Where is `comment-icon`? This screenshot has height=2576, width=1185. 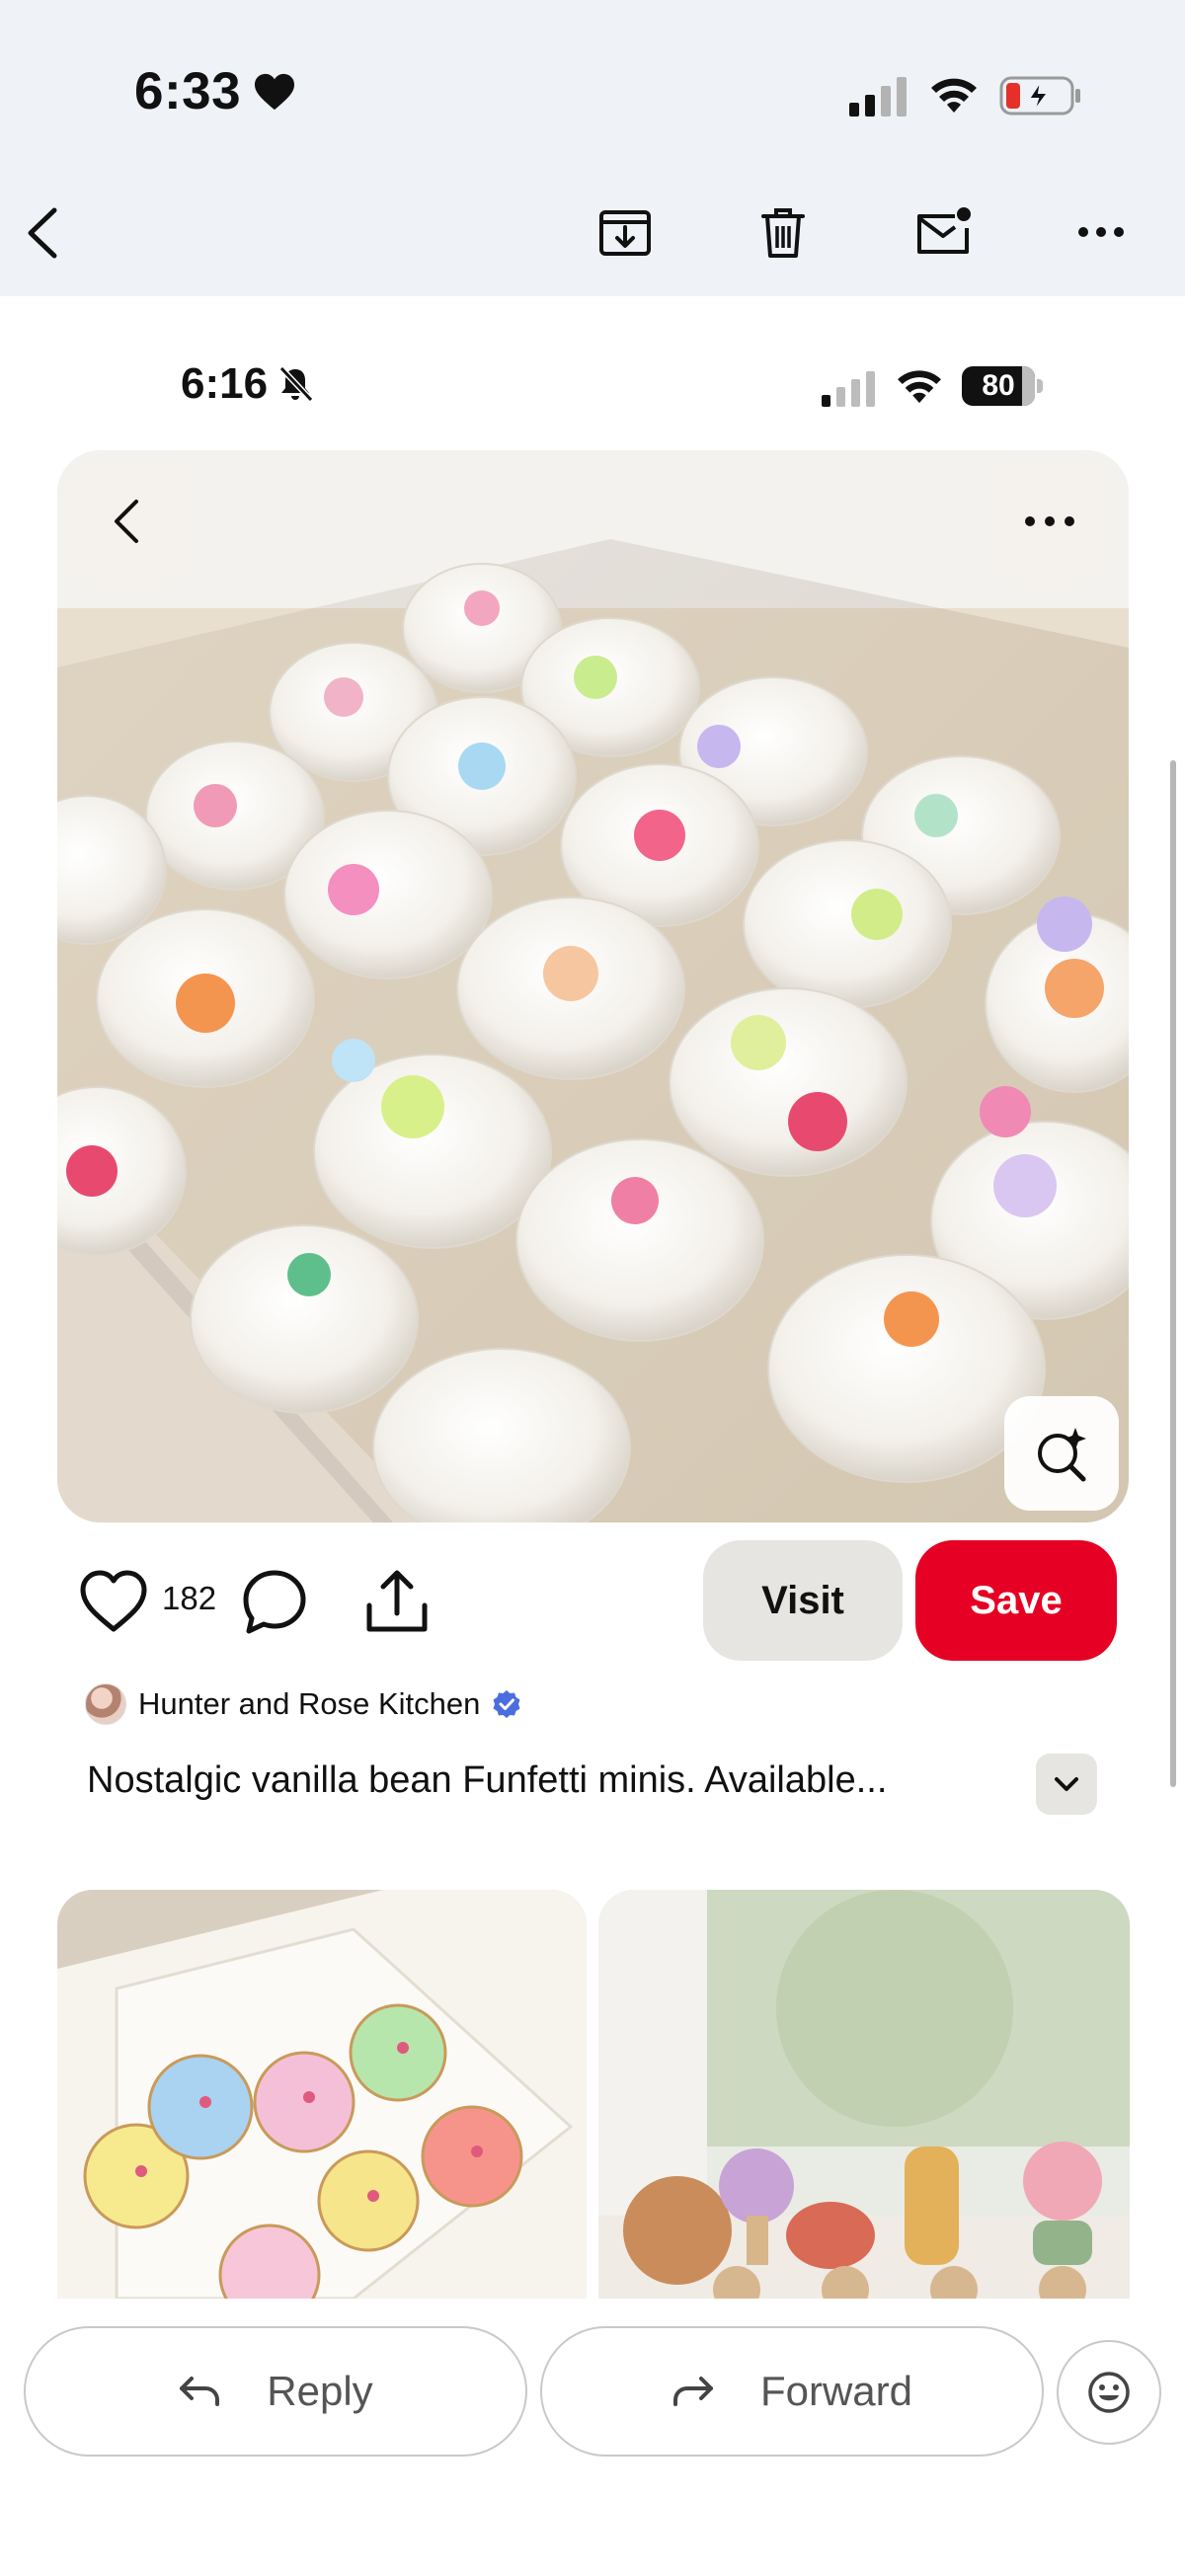
comment-icon is located at coordinates (275, 1601).